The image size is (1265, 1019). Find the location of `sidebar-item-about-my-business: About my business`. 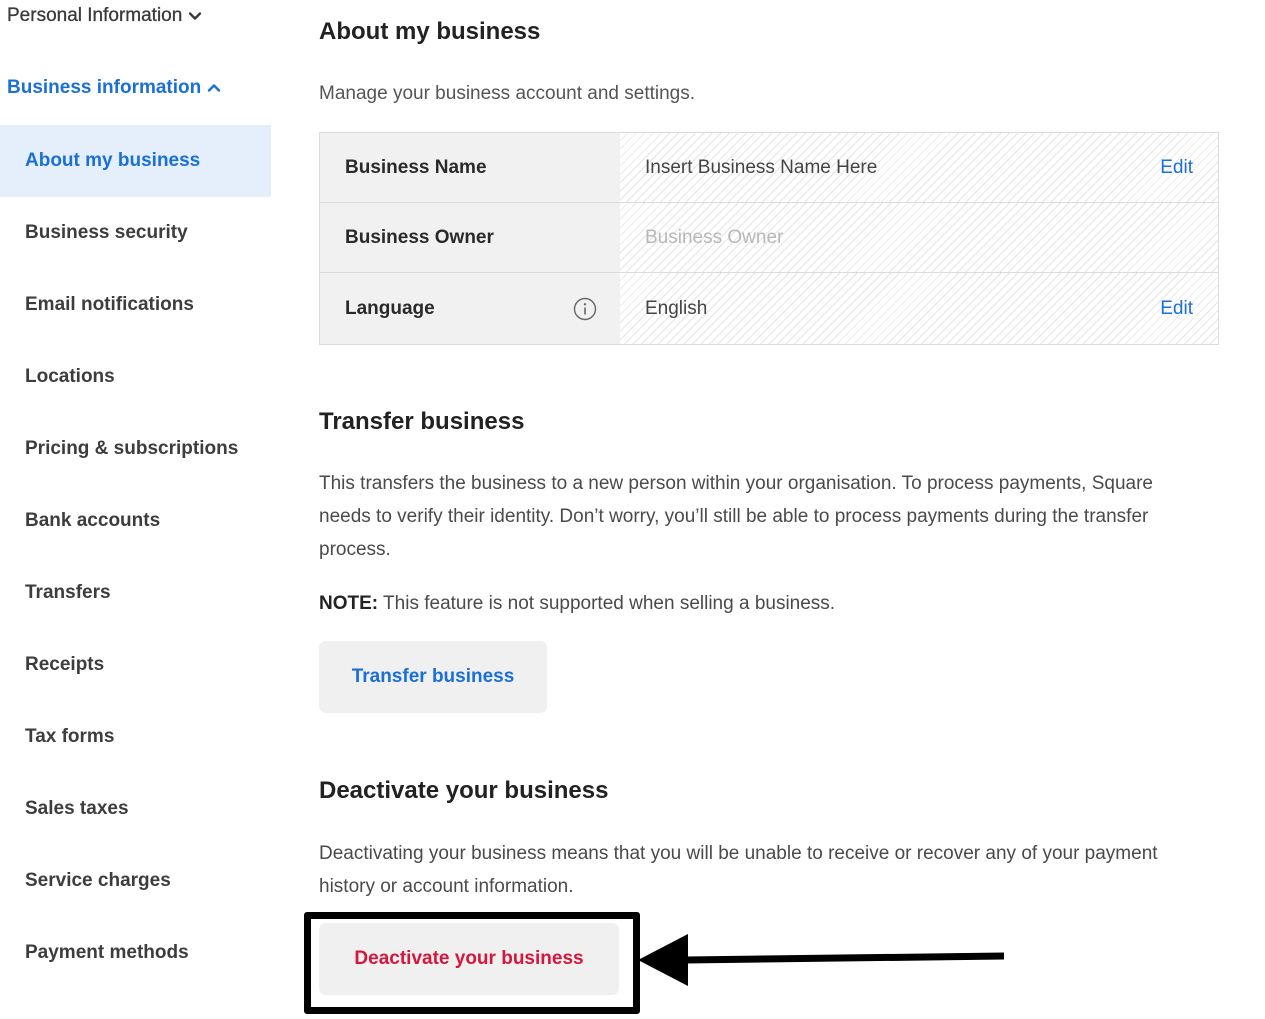

sidebar-item-about-my-business: About my business is located at coordinates (135, 161).